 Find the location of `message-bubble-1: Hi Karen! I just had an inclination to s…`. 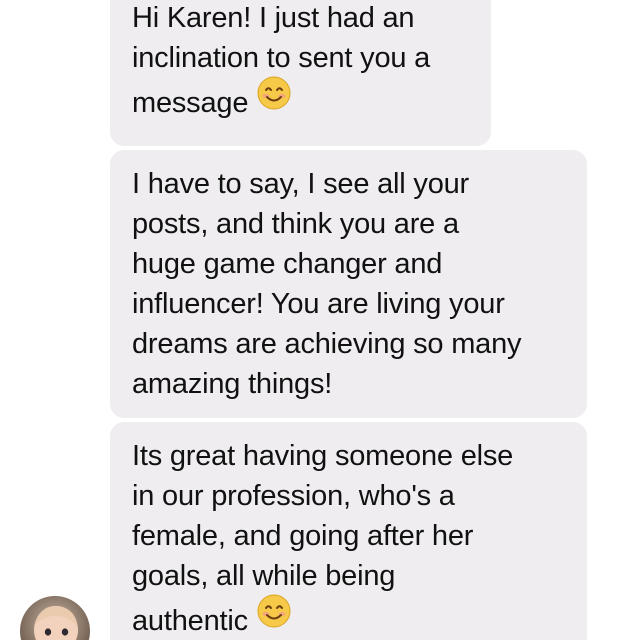

message-bubble-1: Hi Karen! I just had an inclination to s… is located at coordinates (300, 73).